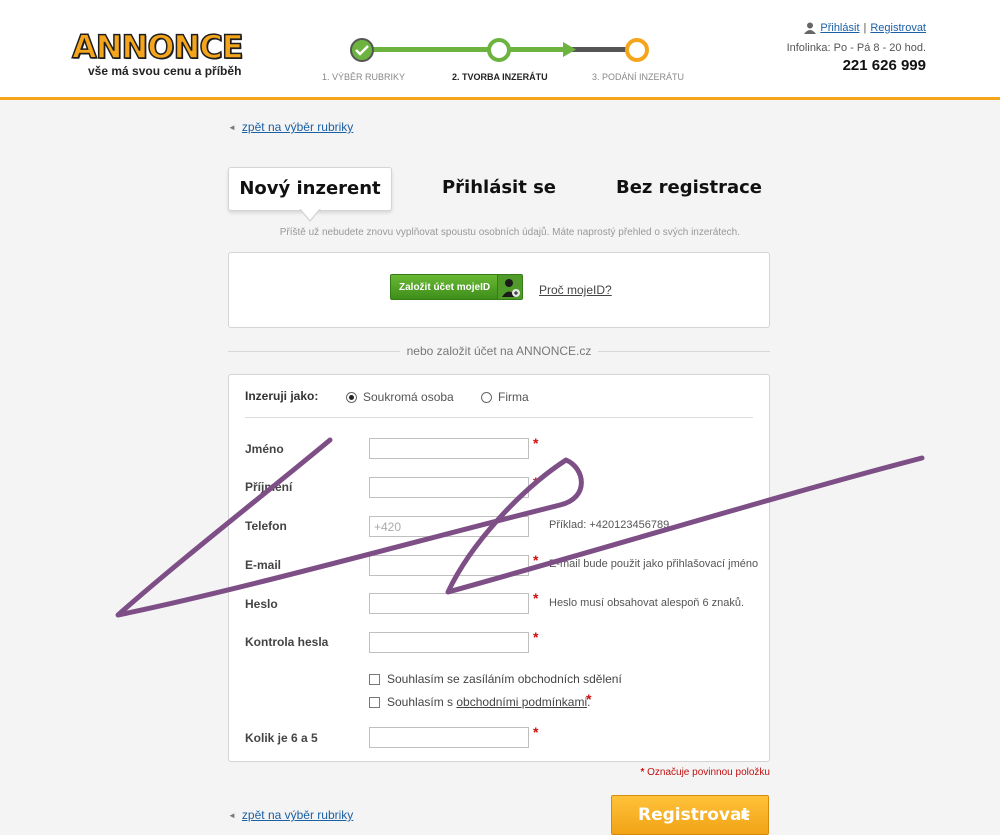 The width and height of the screenshot is (1000, 835). Describe the element at coordinates (297, 815) in the screenshot. I see `back-to-category-link-bottom: zpět na výběr rubriky` at that location.